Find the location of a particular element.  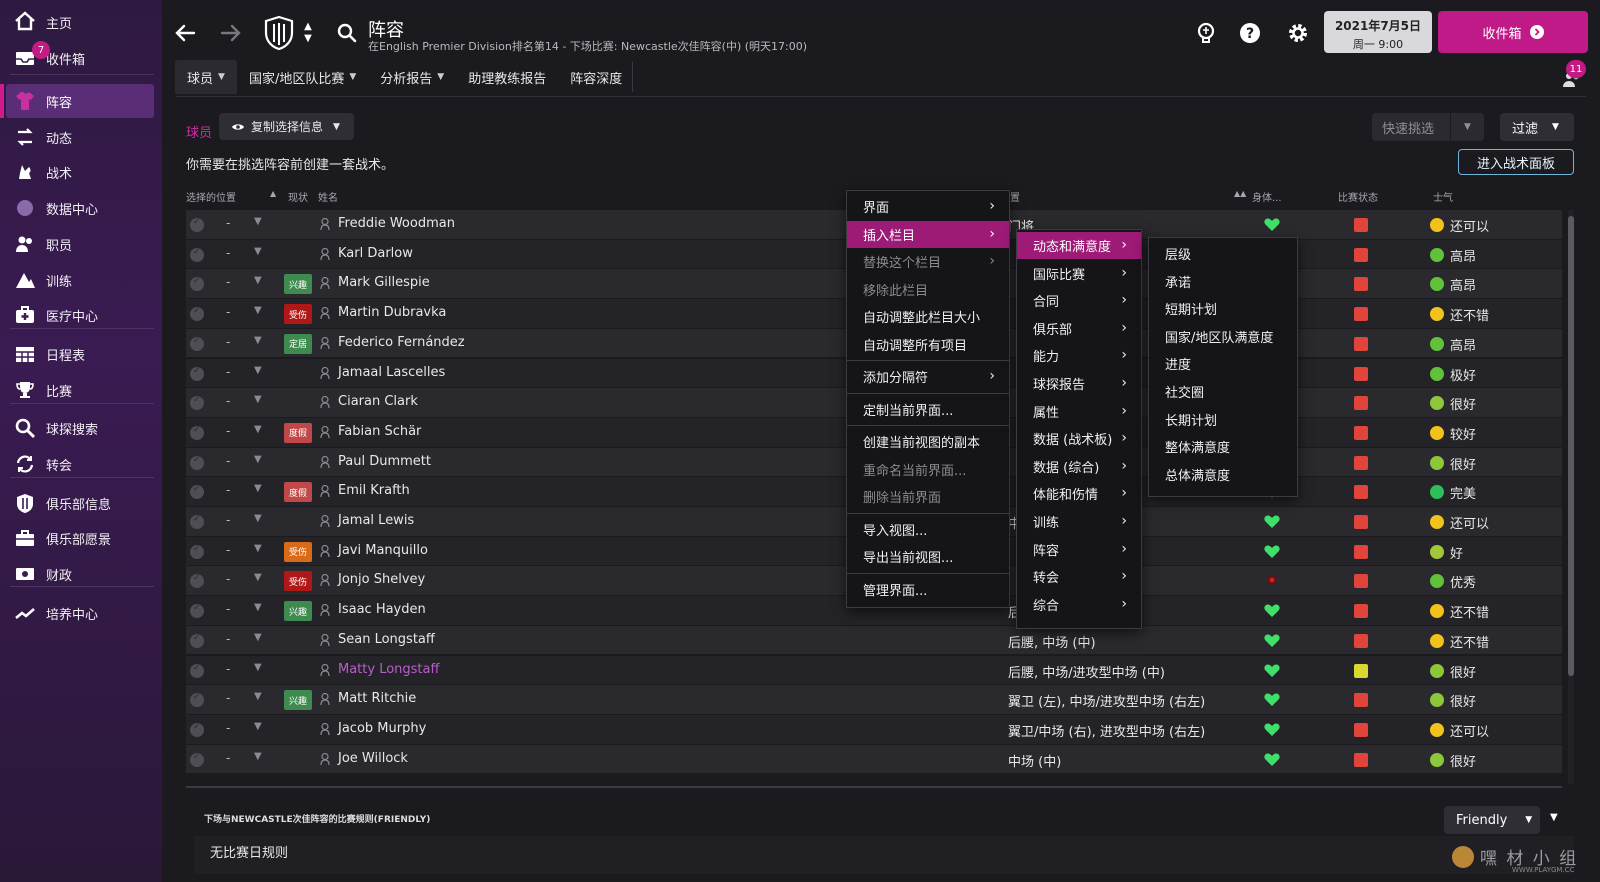

insert-column-item: 综合 › is located at coordinates (1079, 604).